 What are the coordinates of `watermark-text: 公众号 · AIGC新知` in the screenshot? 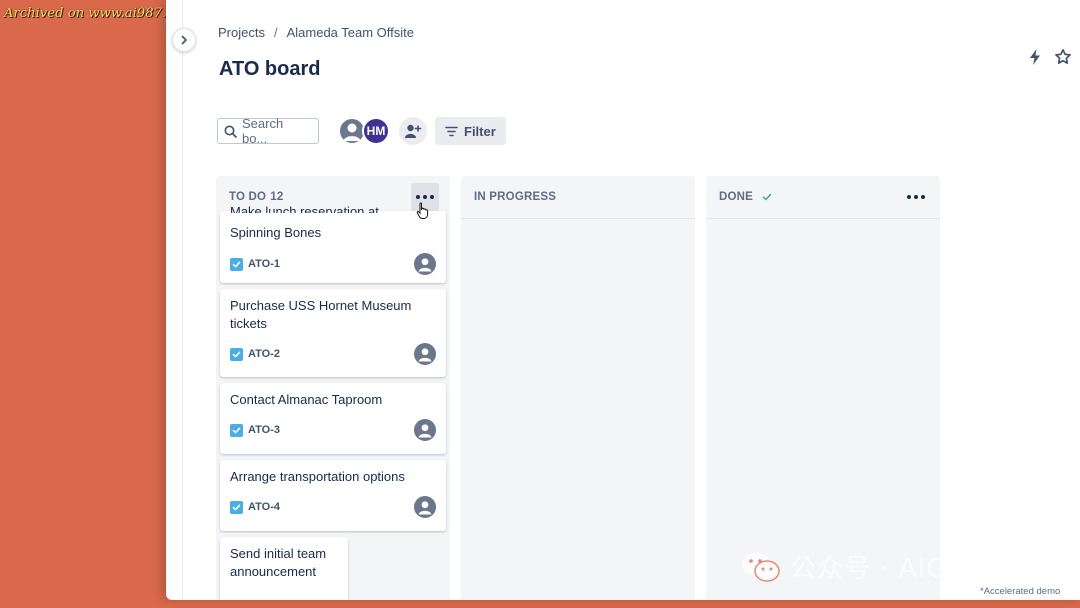 It's located at (905, 569).